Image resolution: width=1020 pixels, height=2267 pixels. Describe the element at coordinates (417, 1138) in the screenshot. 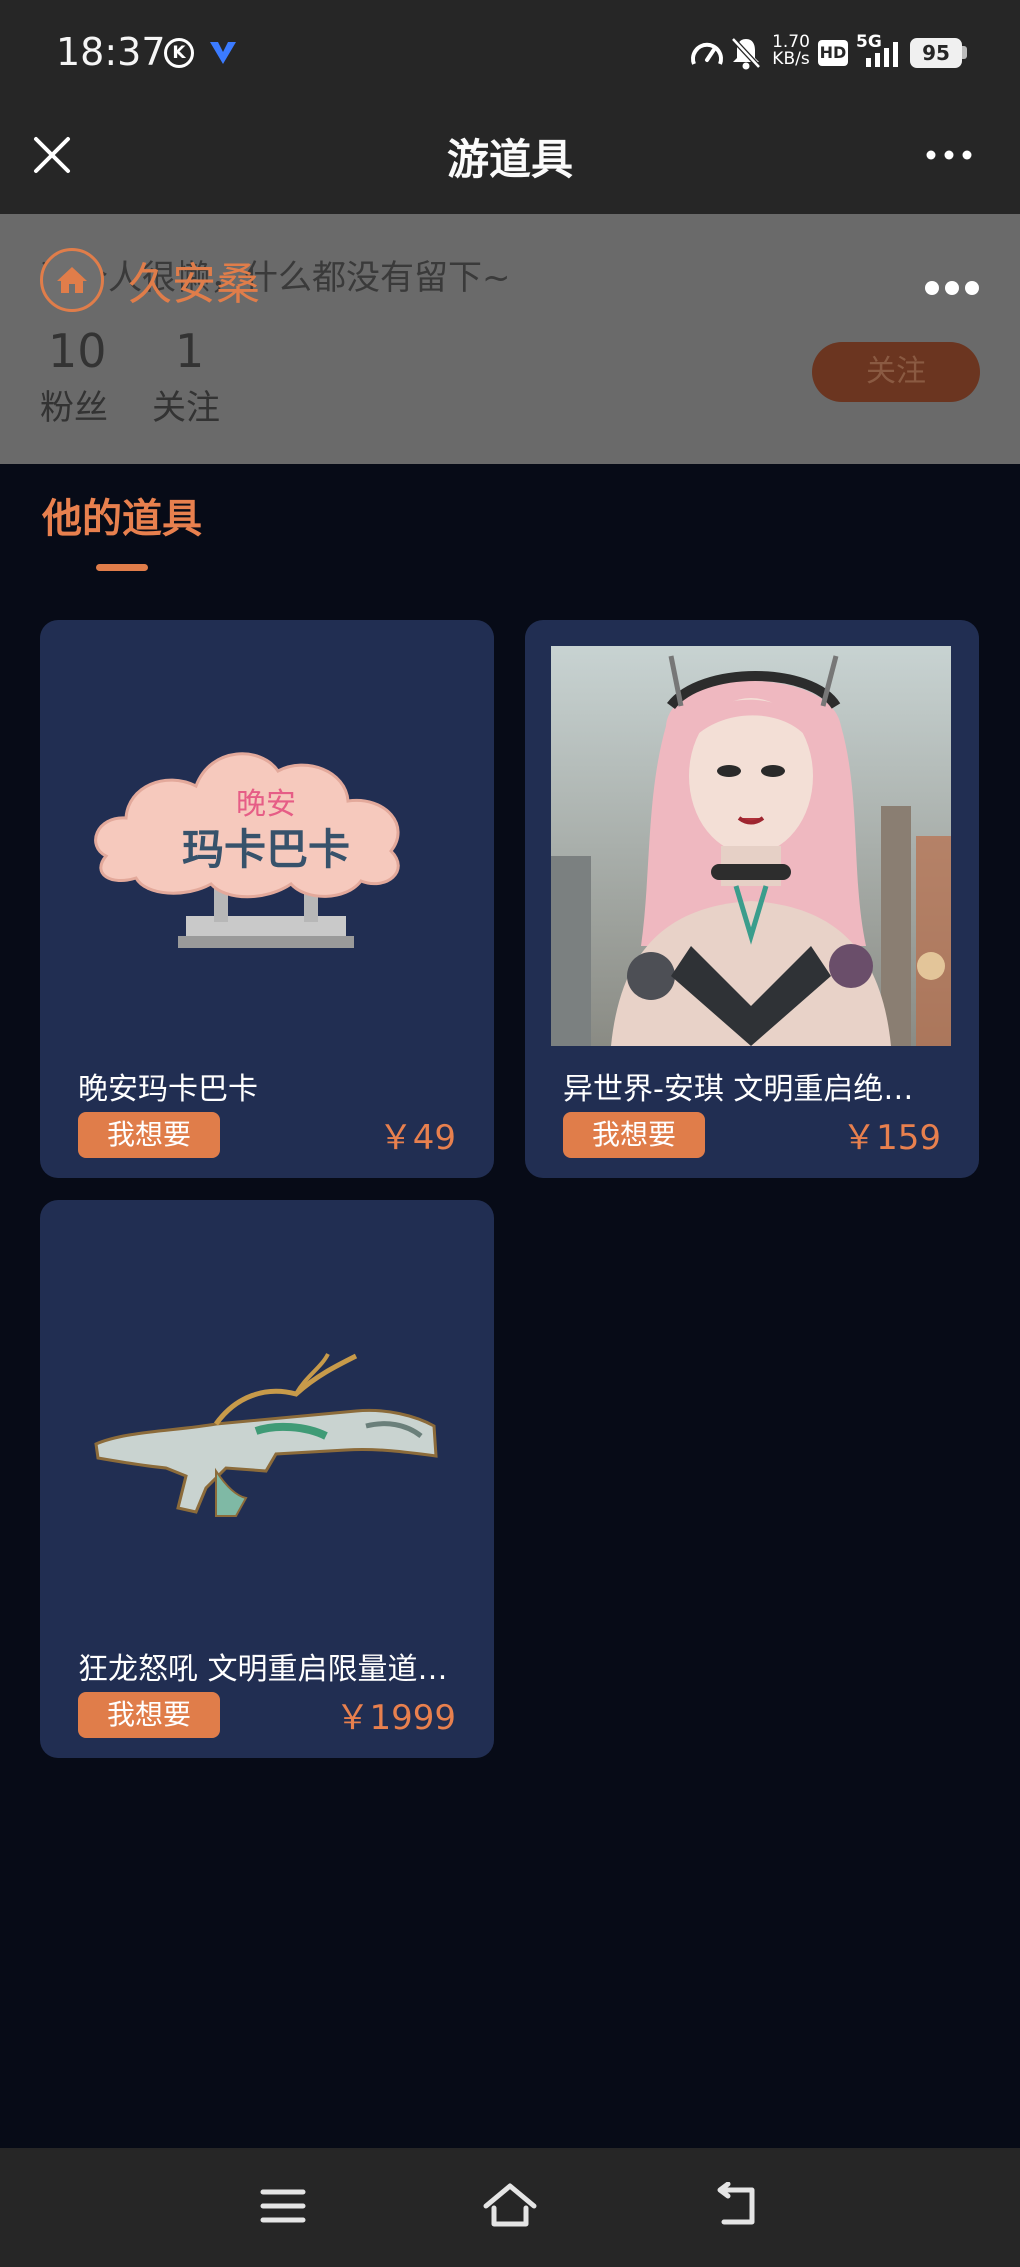

I see `item-price: ￥49` at that location.